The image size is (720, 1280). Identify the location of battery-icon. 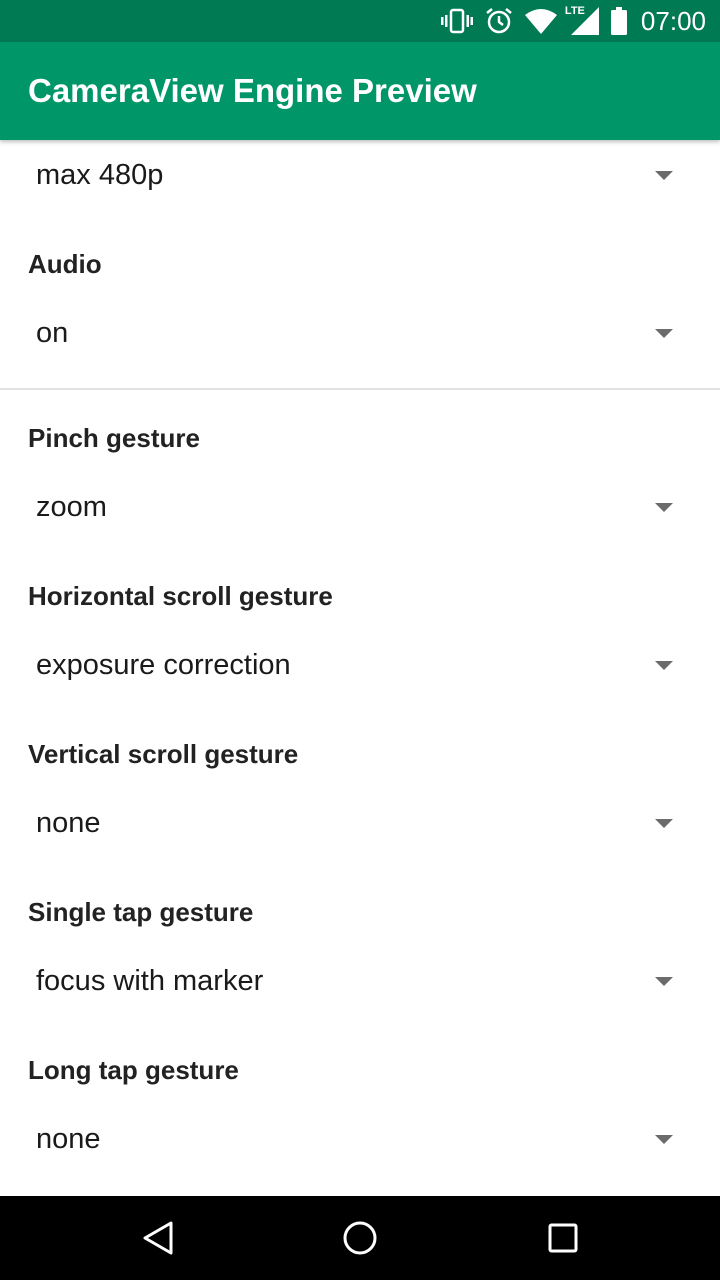
(618, 21).